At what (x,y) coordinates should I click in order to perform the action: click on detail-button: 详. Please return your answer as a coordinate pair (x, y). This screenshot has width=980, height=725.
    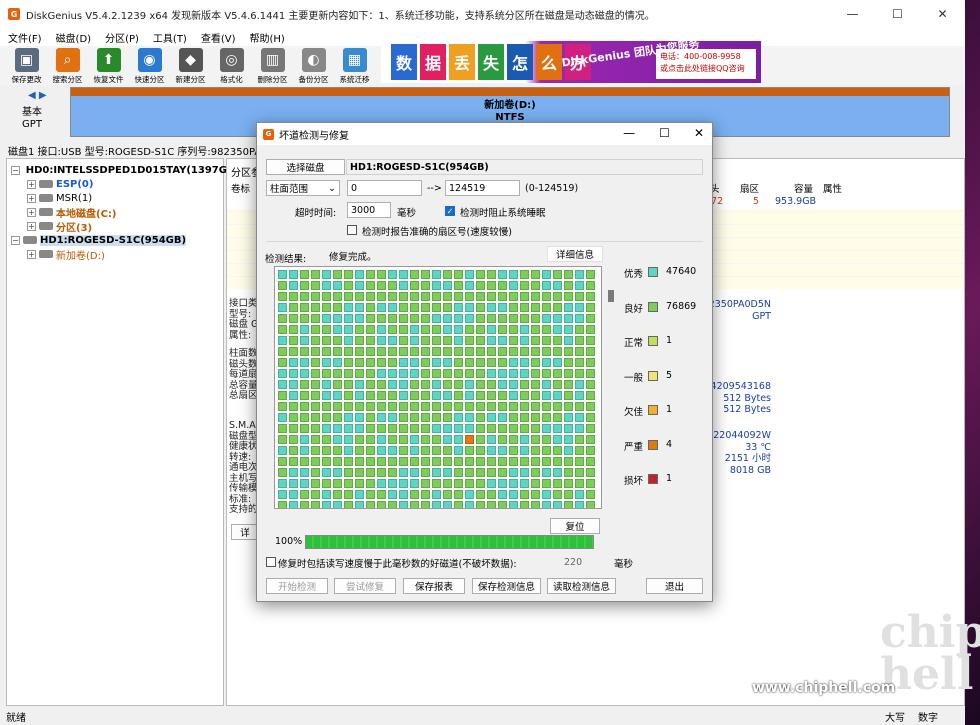
    Looking at the image, I should click on (245, 532).